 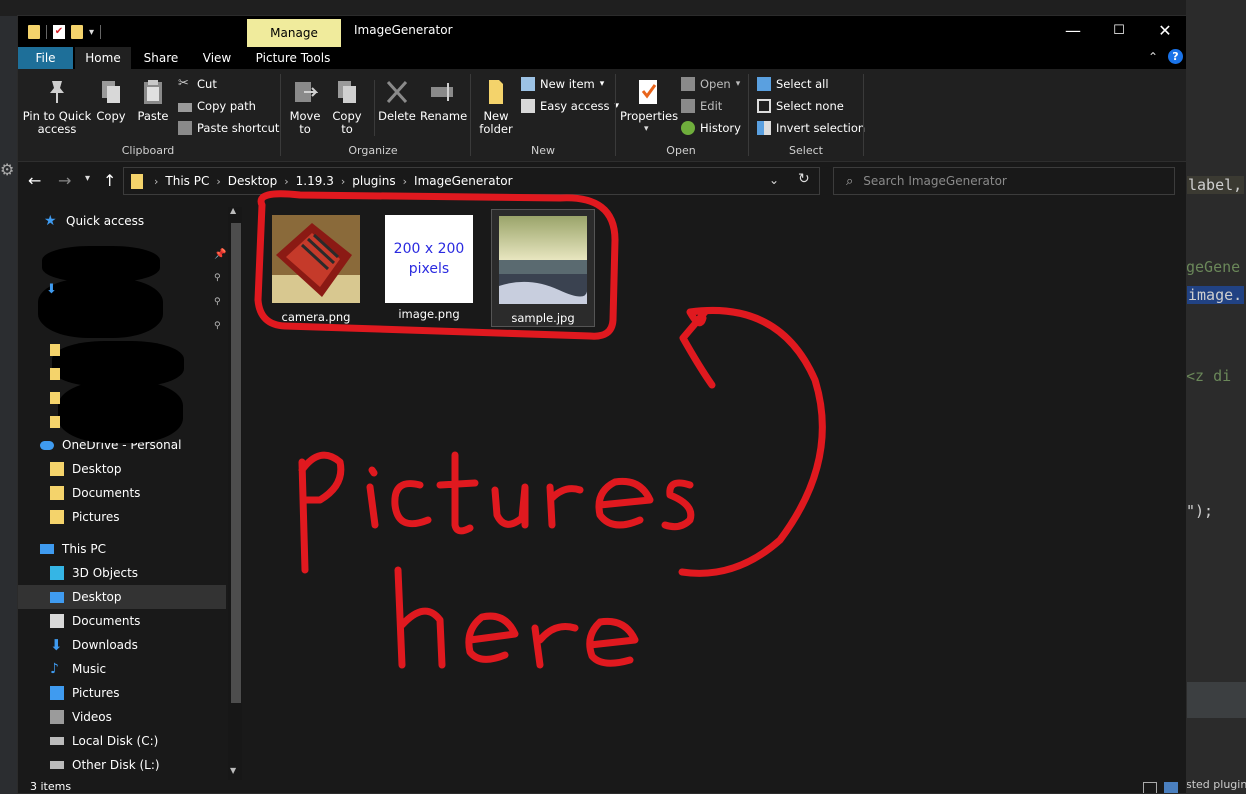 What do you see at coordinates (810, 106) in the screenshot?
I see `select-none-label: Select none` at bounding box center [810, 106].